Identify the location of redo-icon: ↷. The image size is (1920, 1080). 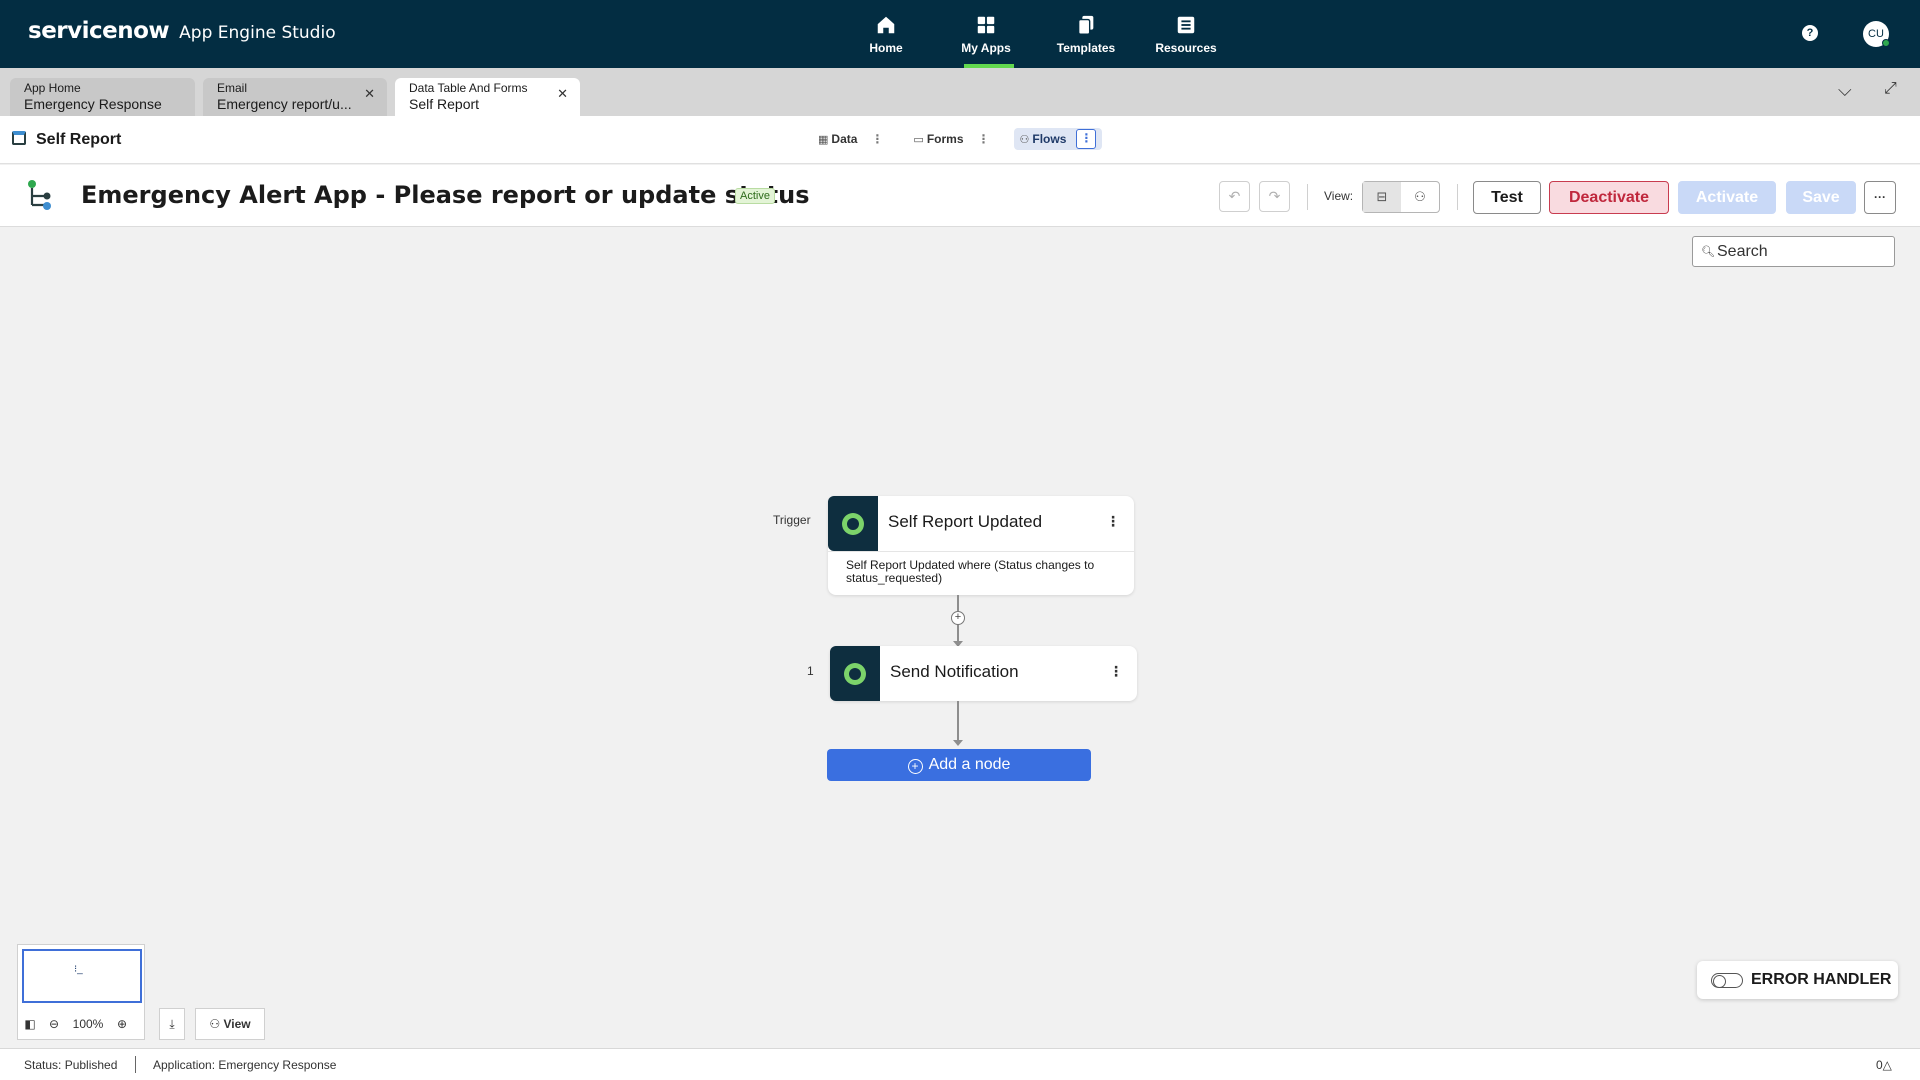
(1274, 196).